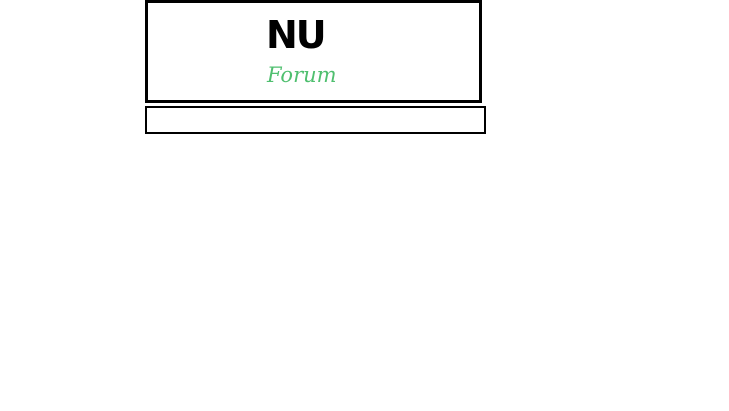 This screenshot has height=411, width=729. What do you see at coordinates (315, 120) in the screenshot?
I see `nav-bar` at bounding box center [315, 120].